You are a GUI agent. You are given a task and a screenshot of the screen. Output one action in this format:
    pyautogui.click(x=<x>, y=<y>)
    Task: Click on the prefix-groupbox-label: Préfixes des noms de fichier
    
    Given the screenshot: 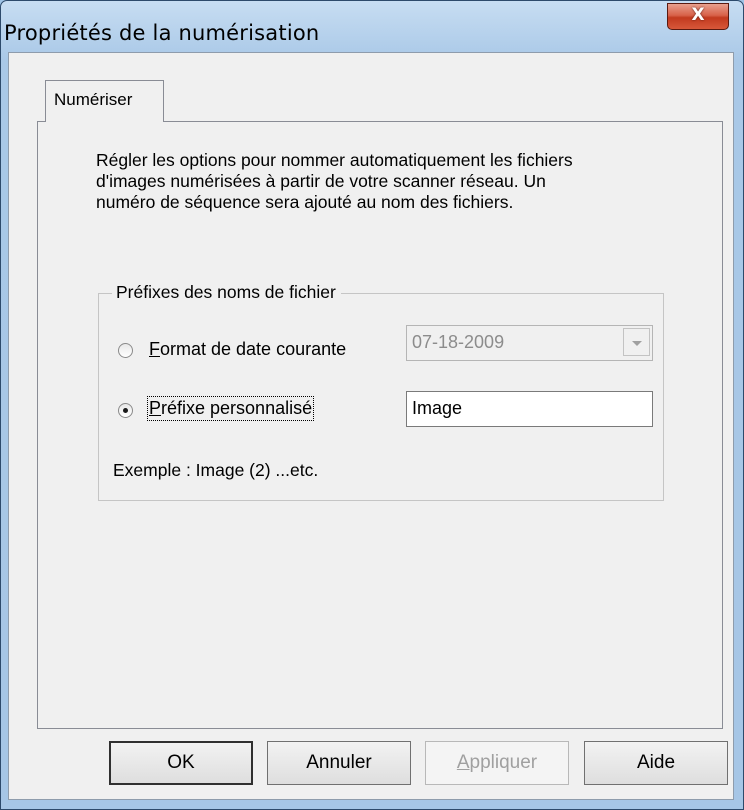 What is the action you would take?
    pyautogui.click(x=226, y=292)
    